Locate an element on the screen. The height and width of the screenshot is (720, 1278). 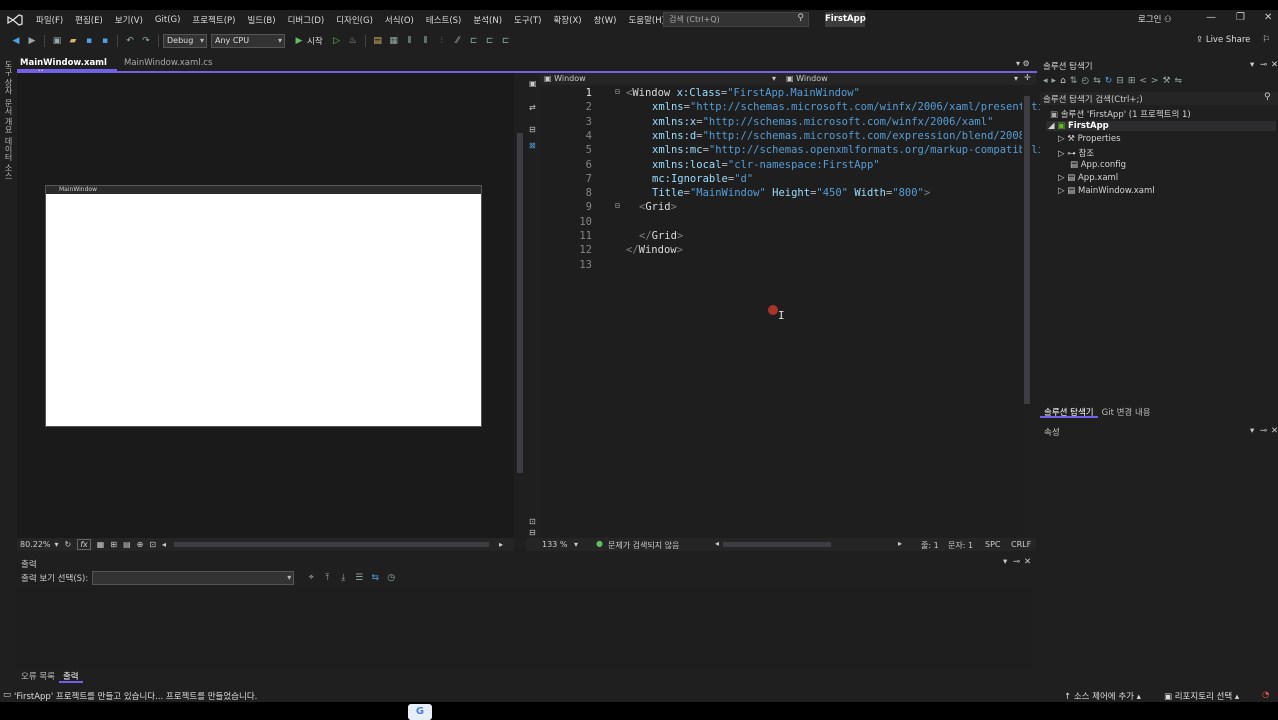
line-ending-indicator: CRLF is located at coordinates (1021, 544).